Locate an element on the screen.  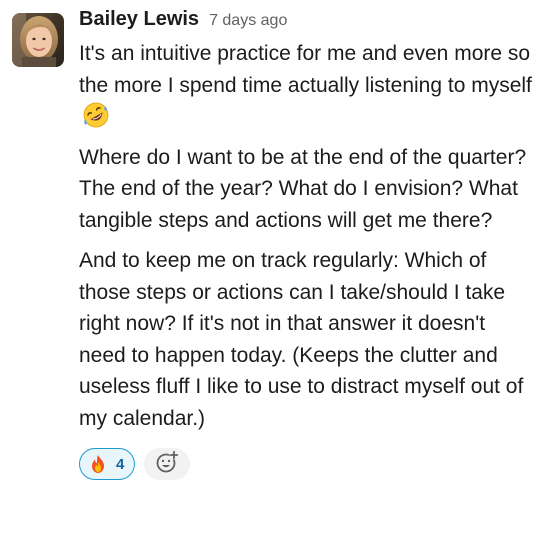
avatar is located at coordinates (38, 40).